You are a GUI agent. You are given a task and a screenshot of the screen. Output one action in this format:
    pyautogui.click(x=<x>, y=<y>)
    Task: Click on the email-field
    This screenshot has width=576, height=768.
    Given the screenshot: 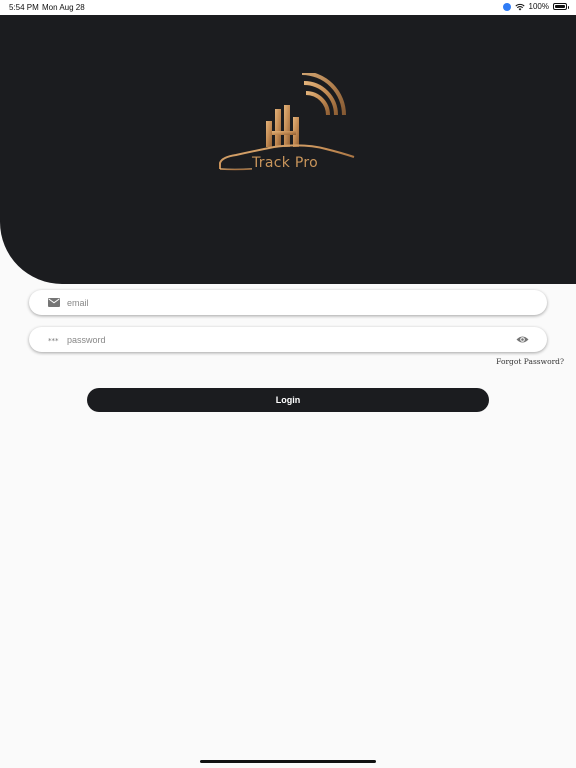 What is the action you would take?
    pyautogui.click(x=288, y=302)
    